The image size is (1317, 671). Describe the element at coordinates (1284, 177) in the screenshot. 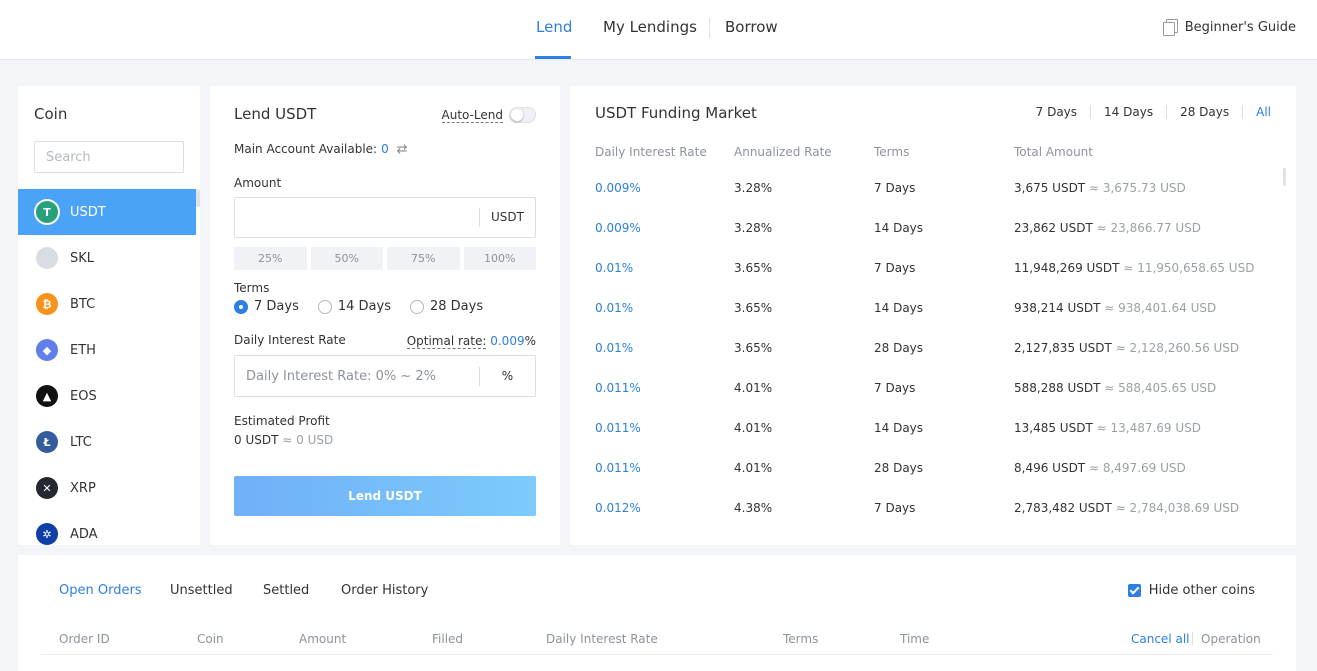

I see `market-scrollbar` at that location.